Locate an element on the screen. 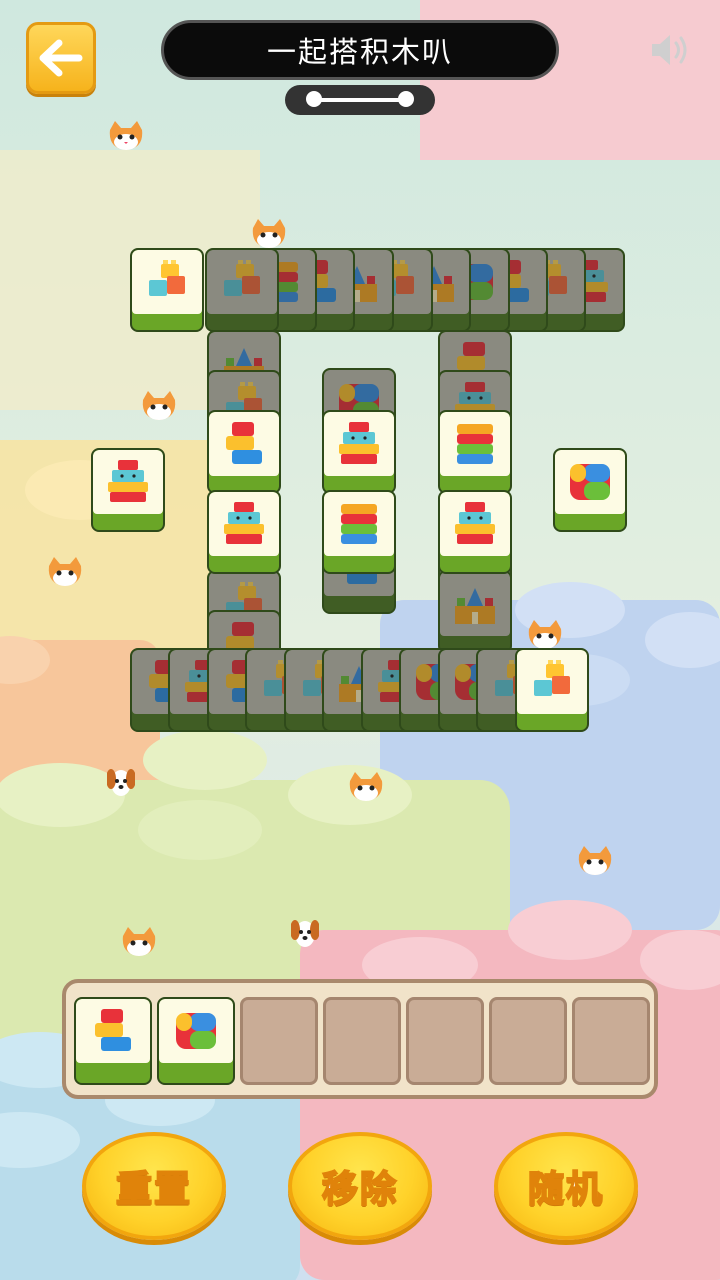 The image size is (720, 1280). reset-button: 重置 is located at coordinates (154, 1186).